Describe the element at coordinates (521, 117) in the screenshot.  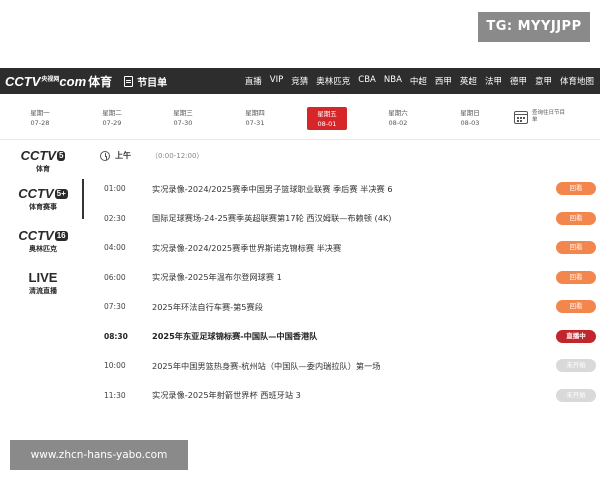
I see `calendar-icon` at that location.